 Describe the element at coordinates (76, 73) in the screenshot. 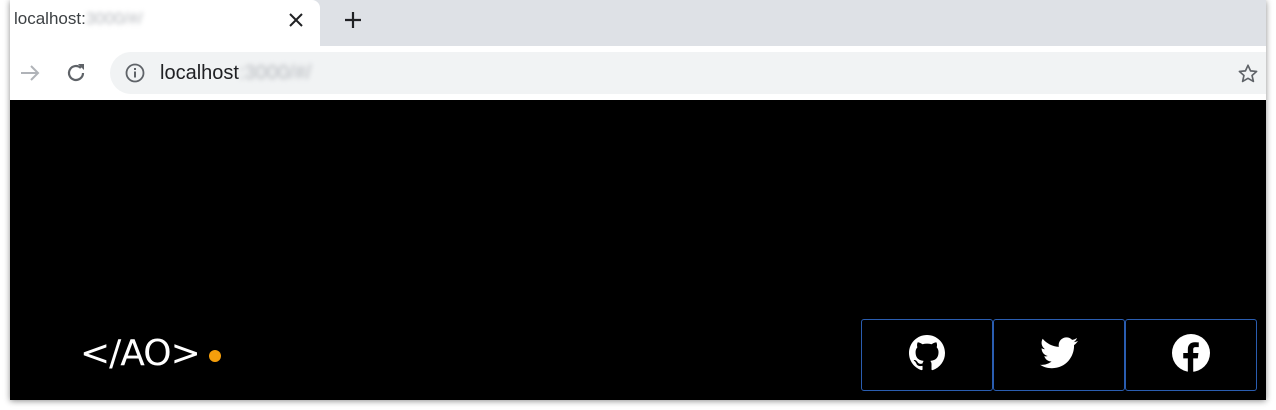

I see `reload-icon` at that location.